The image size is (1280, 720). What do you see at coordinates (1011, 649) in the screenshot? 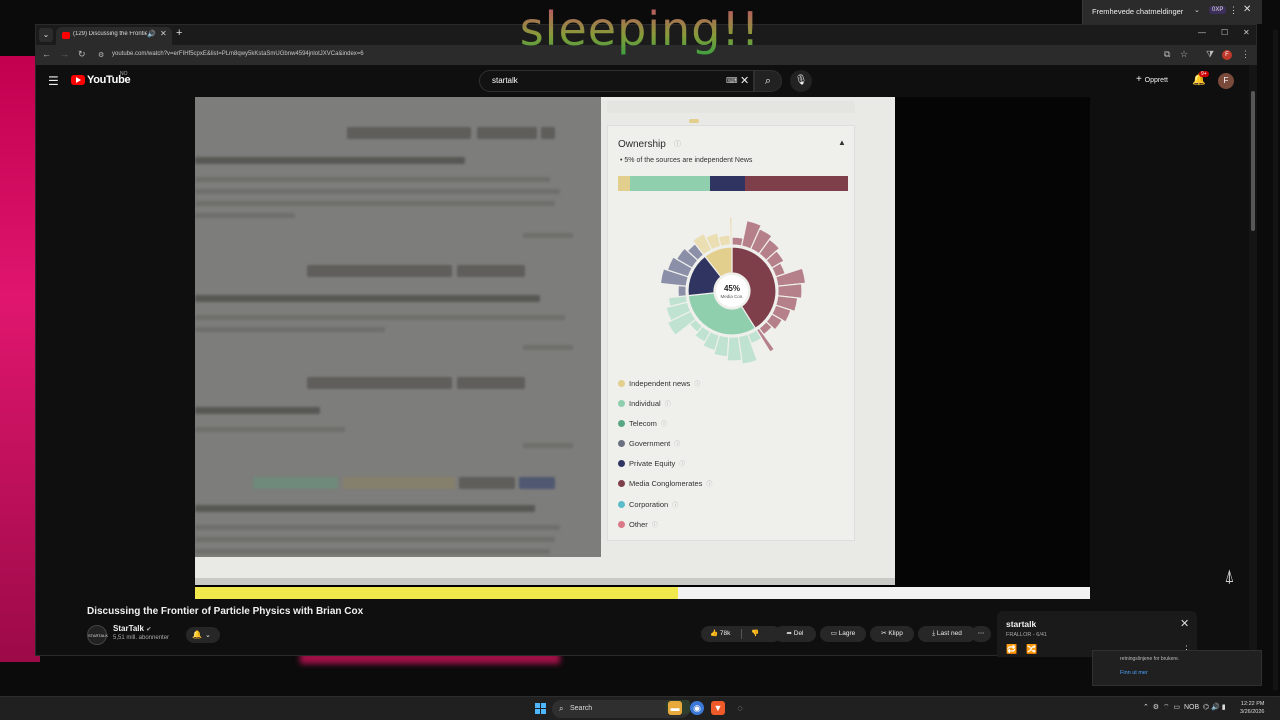
I see `loop-icon: 🔁` at bounding box center [1011, 649].